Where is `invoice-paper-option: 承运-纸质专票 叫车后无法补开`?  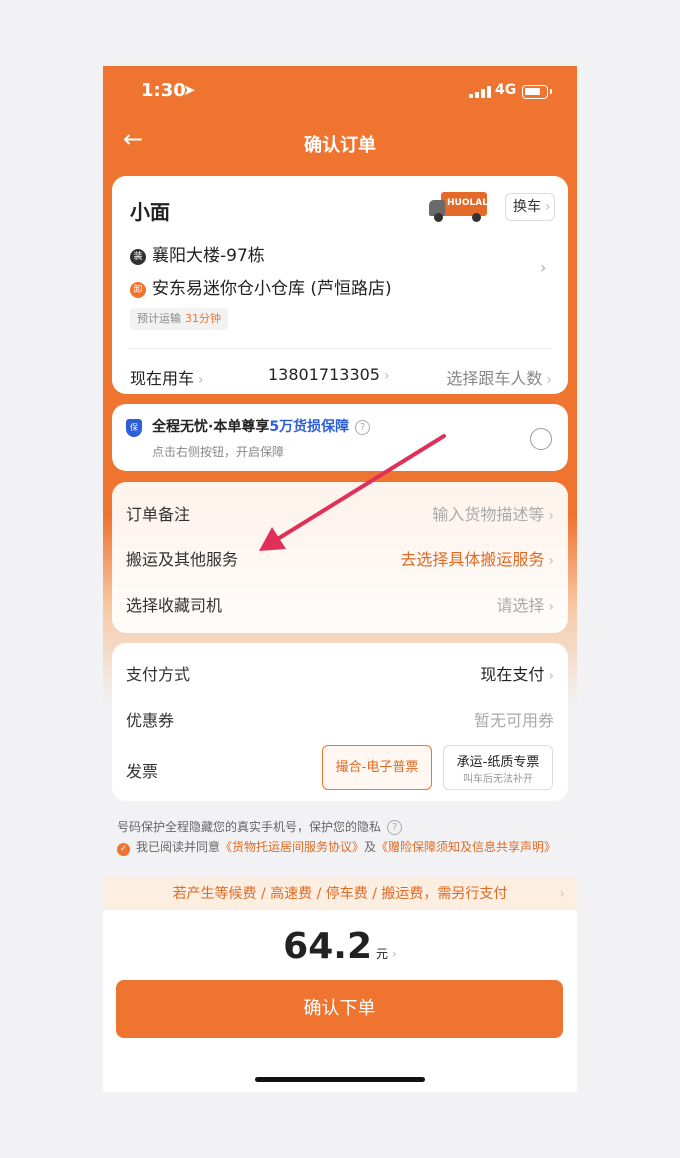
invoice-paper-option: 承运-纸质专票 叫车后无法补开 is located at coordinates (498, 767).